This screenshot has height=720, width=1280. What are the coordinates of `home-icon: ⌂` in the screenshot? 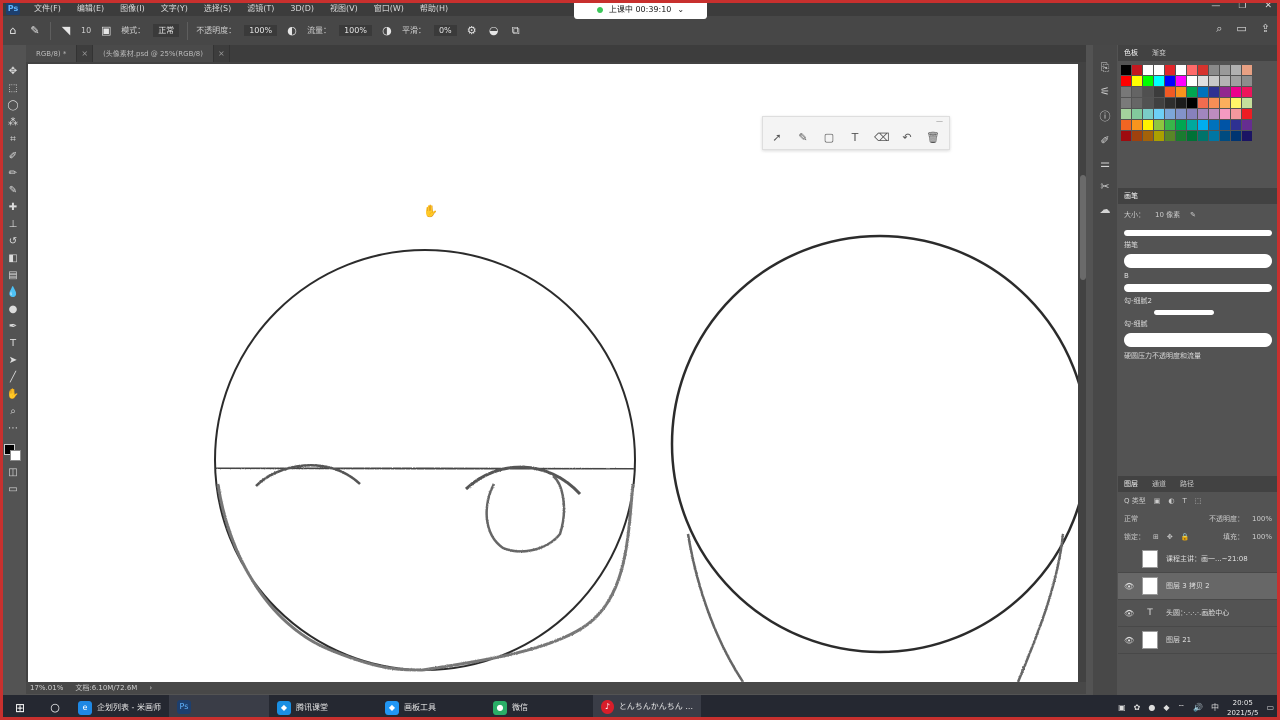 It's located at (13, 31).